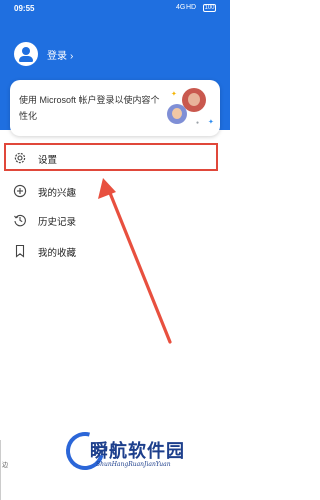 This screenshot has width=320, height=500. Describe the element at coordinates (135, 261) in the screenshot. I see `annotation-arrow-icon` at that location.